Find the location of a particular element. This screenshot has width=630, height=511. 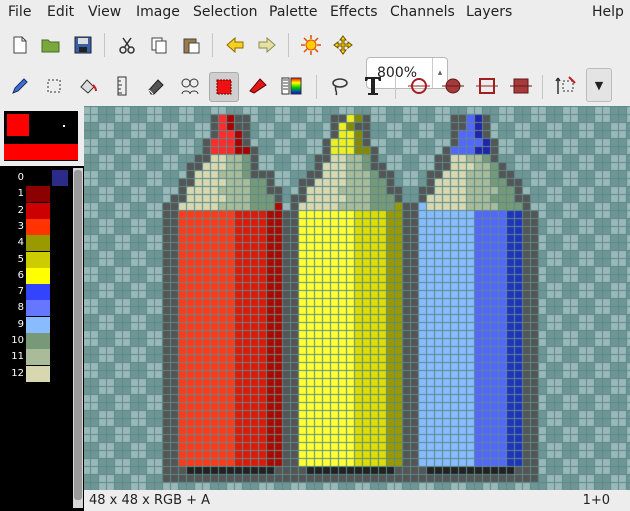

toolbar-overflow-button: ▼ is located at coordinates (599, 85).